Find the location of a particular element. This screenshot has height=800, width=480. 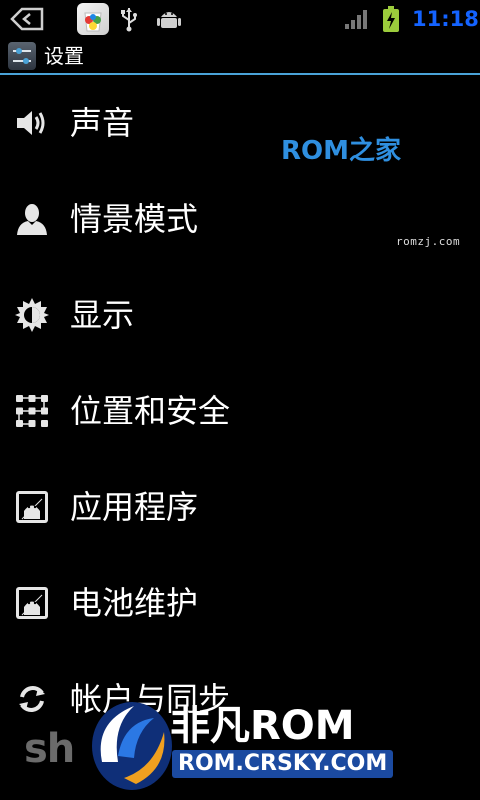

crsky-brand: 非凡ROM is located at coordinates (262, 726).